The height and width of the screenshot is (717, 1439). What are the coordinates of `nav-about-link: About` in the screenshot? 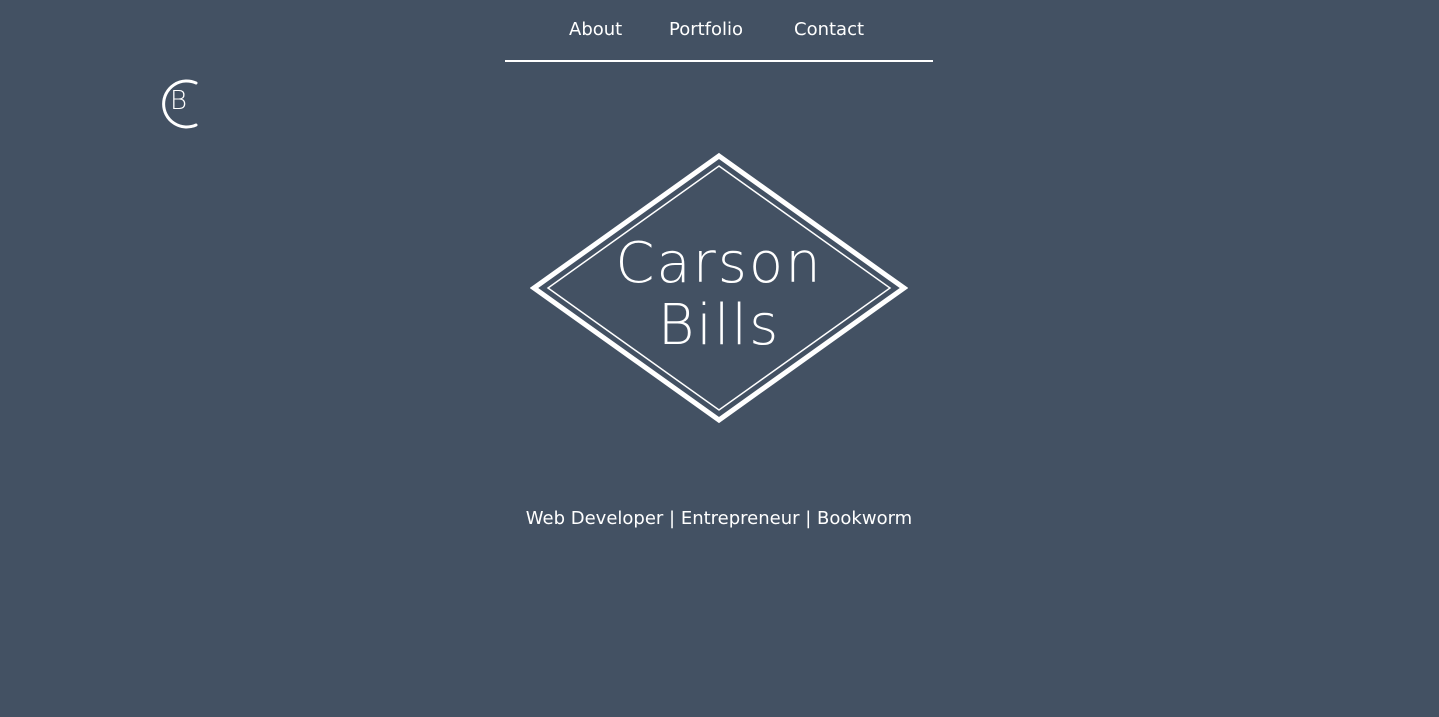 It's located at (595, 29).